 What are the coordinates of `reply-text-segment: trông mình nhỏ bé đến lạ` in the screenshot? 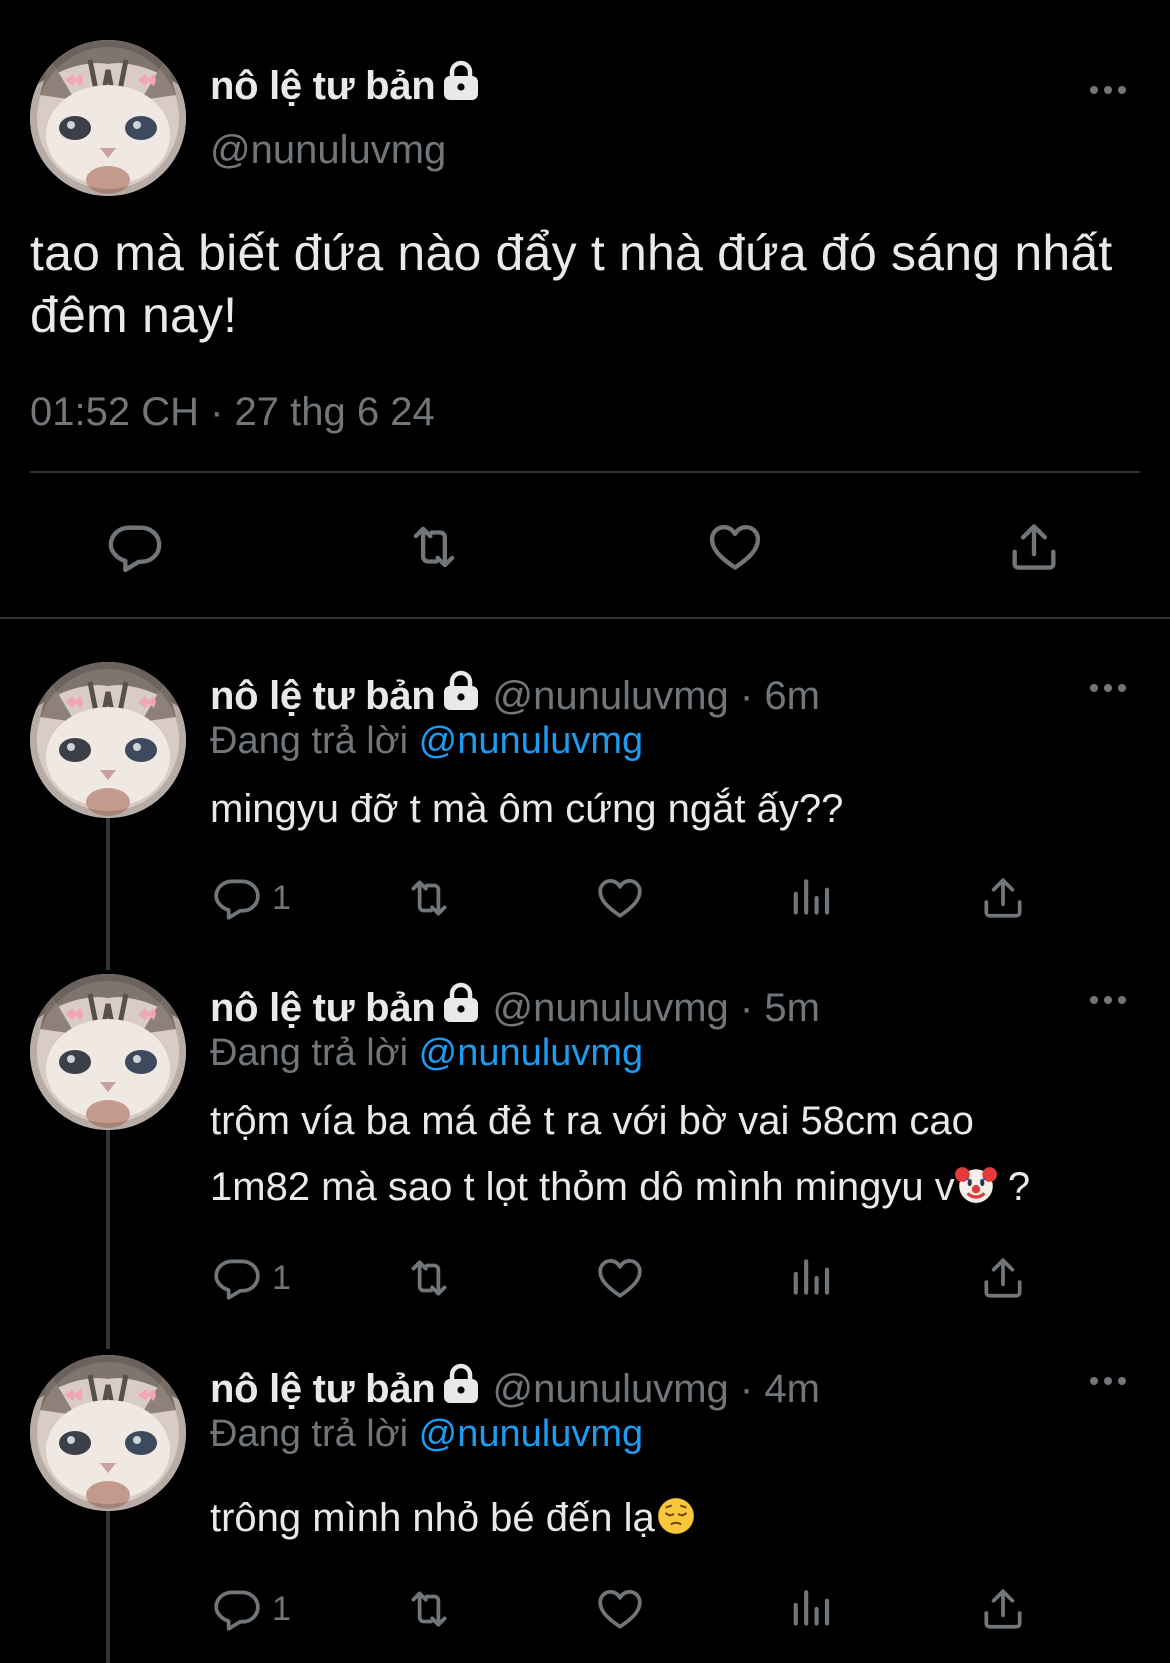 It's located at (432, 1518).